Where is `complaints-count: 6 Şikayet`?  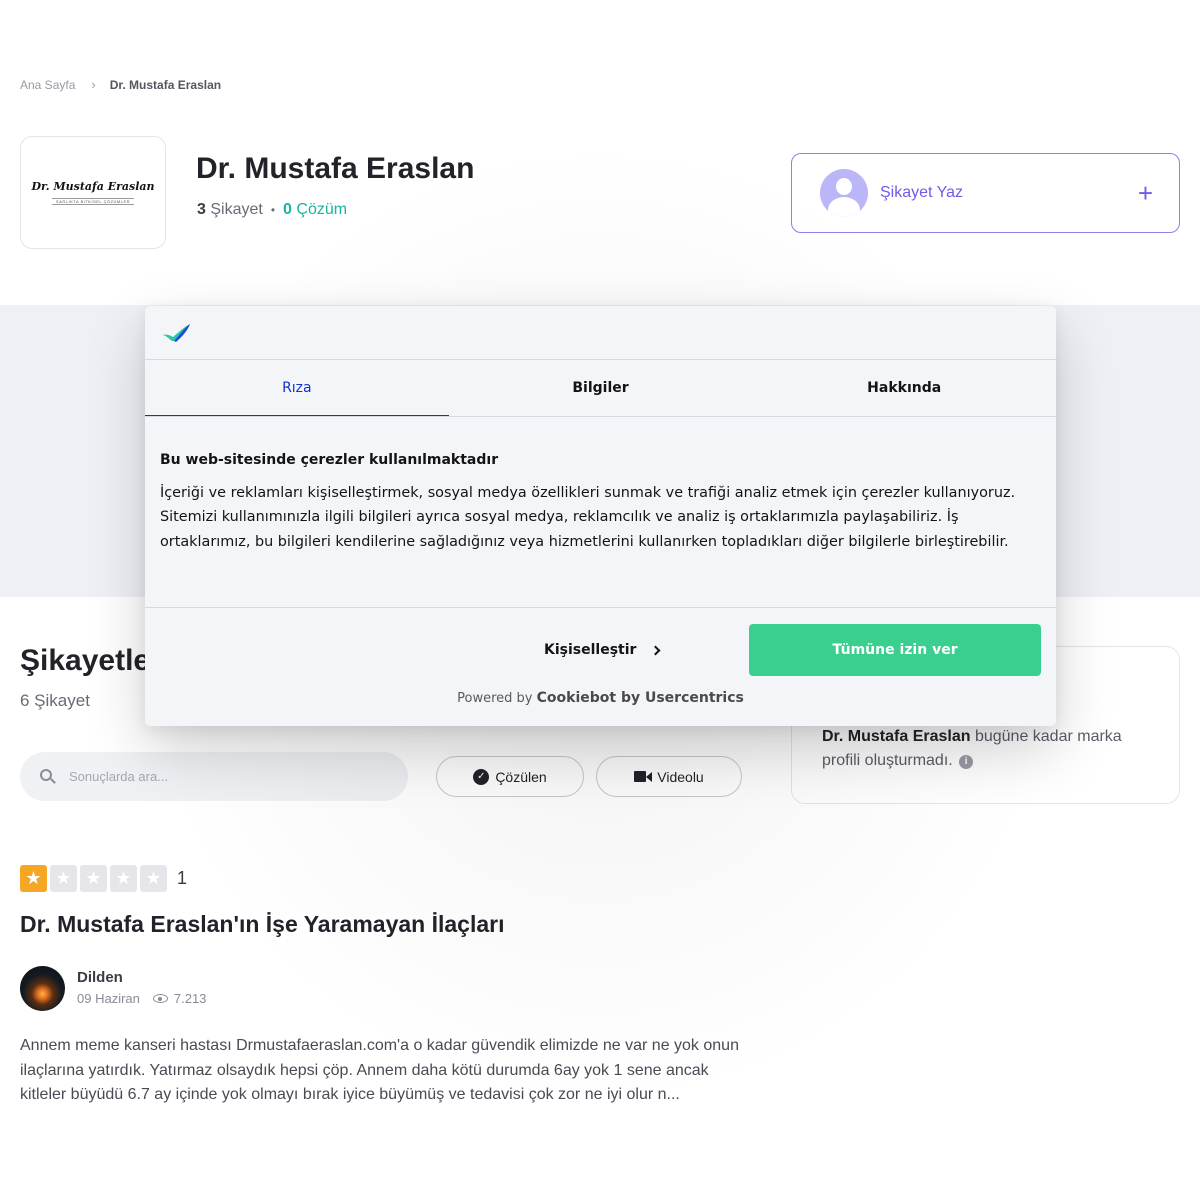 complaints-count: 6 Şikayet is located at coordinates (55, 700).